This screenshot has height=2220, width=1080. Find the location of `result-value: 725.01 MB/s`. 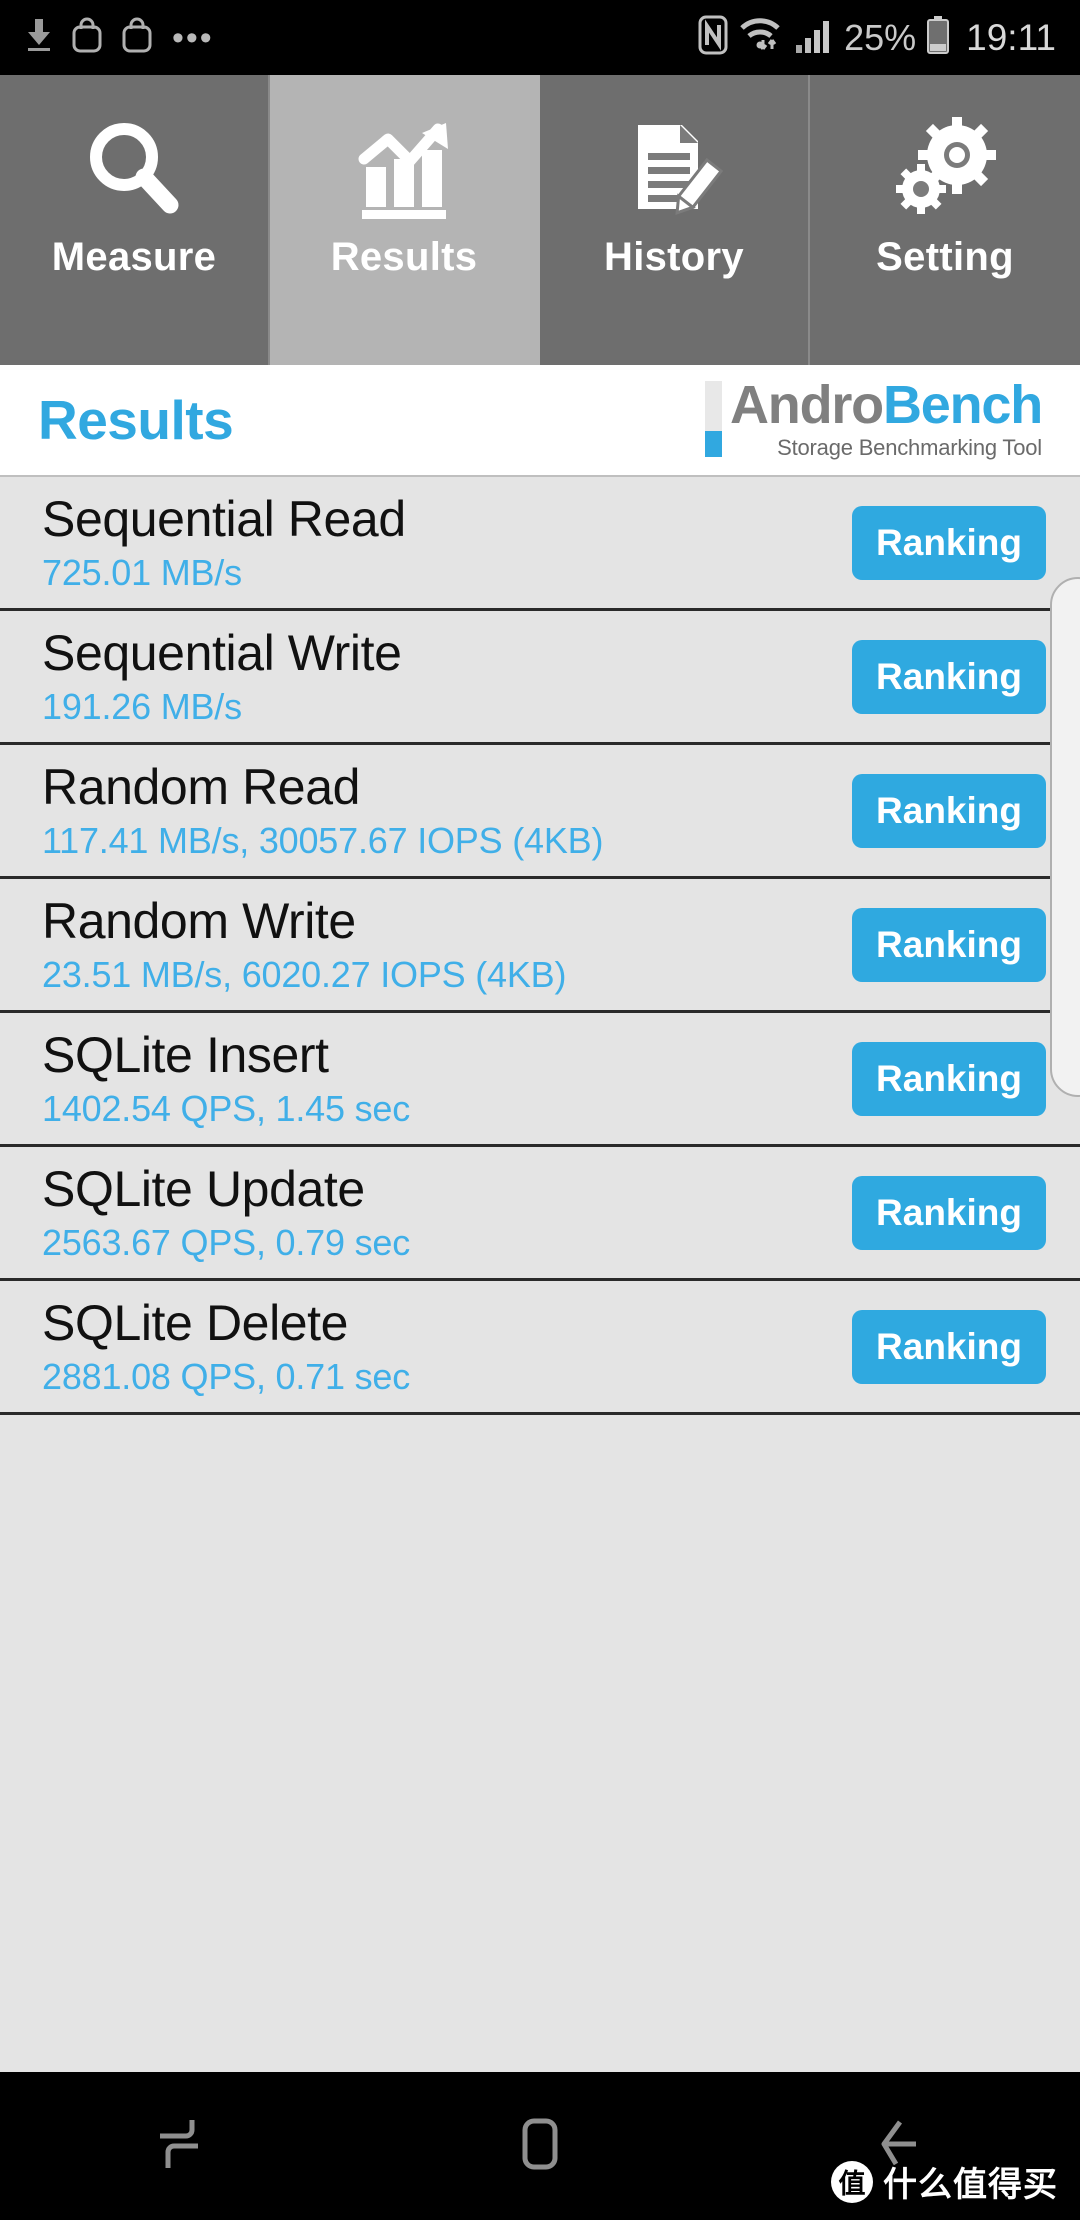

result-value: 725.01 MB/s is located at coordinates (142, 572).